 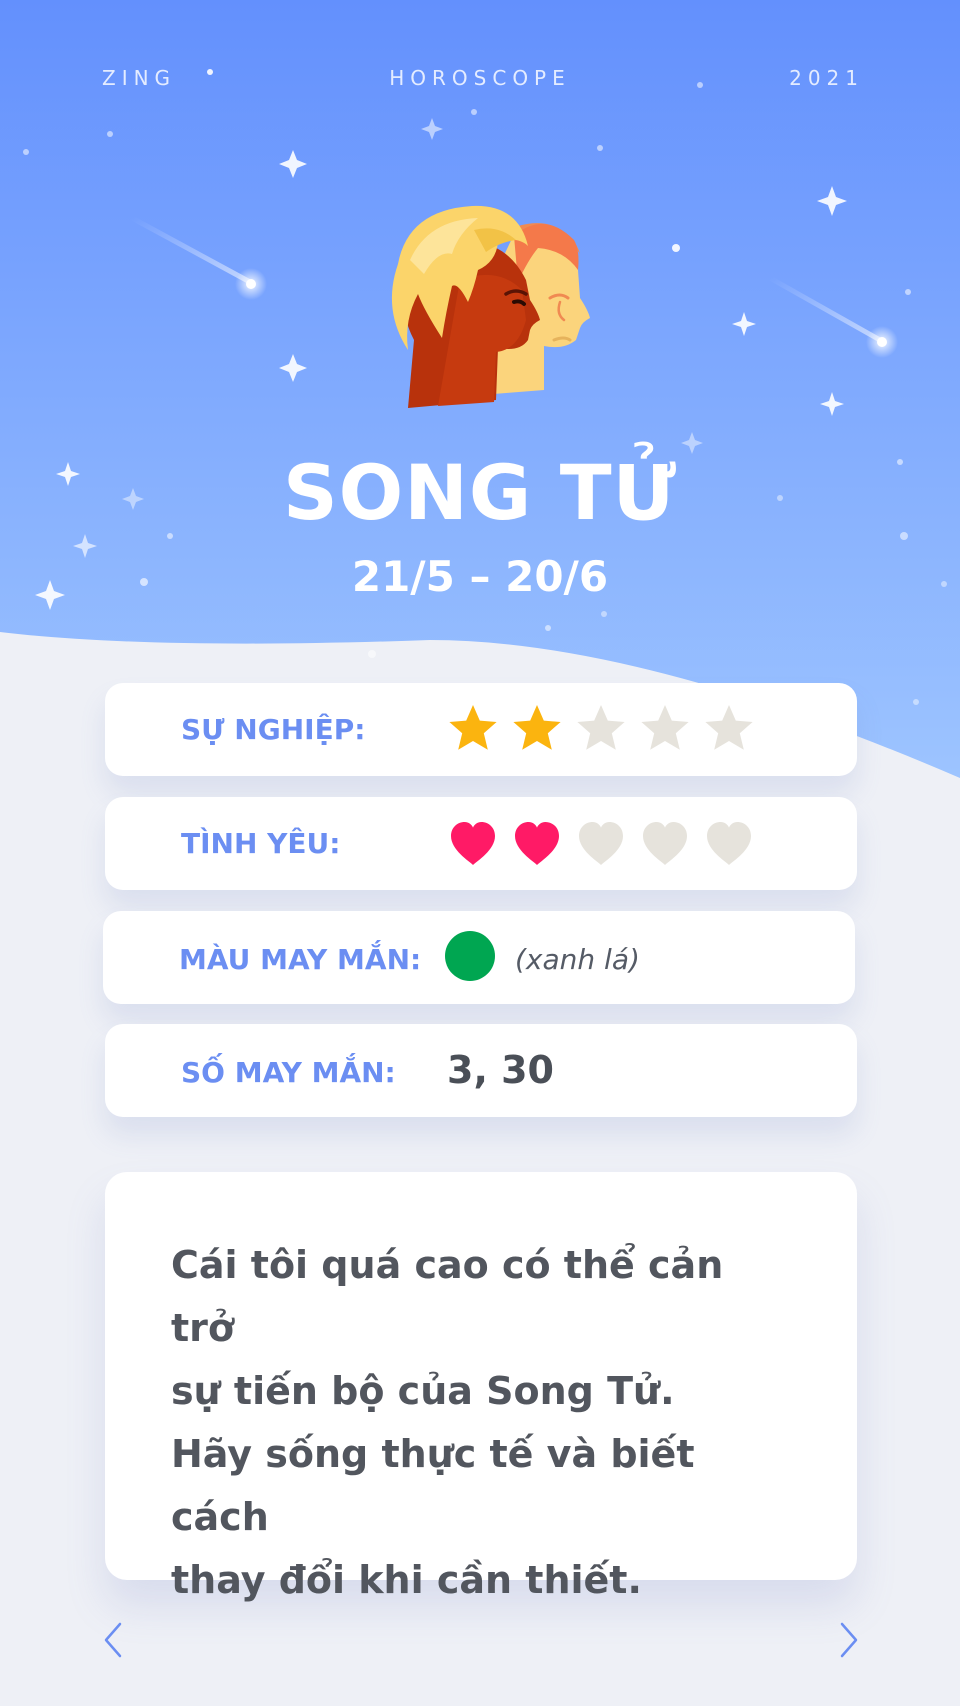 I want to click on twins-heads-icon, so click(x=490, y=306).